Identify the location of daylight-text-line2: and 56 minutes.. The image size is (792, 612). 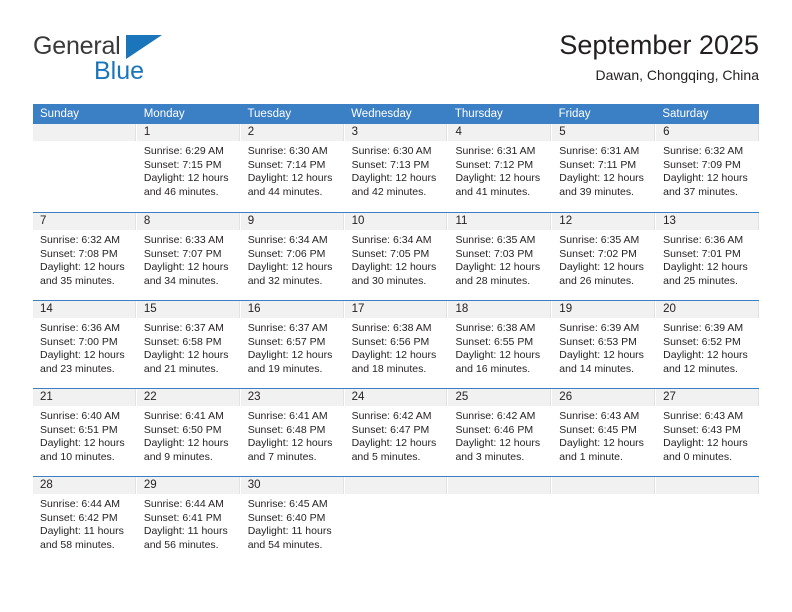
(181, 544).